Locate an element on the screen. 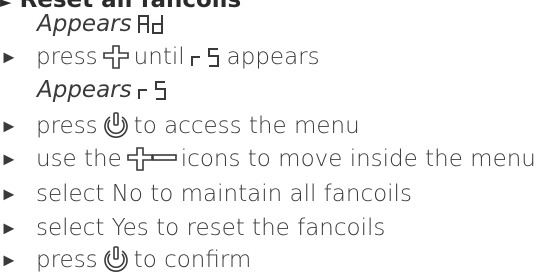 The height and width of the screenshot is (276, 541). bullet-press-plus-line: ► press until appears is located at coordinates (160, 57).